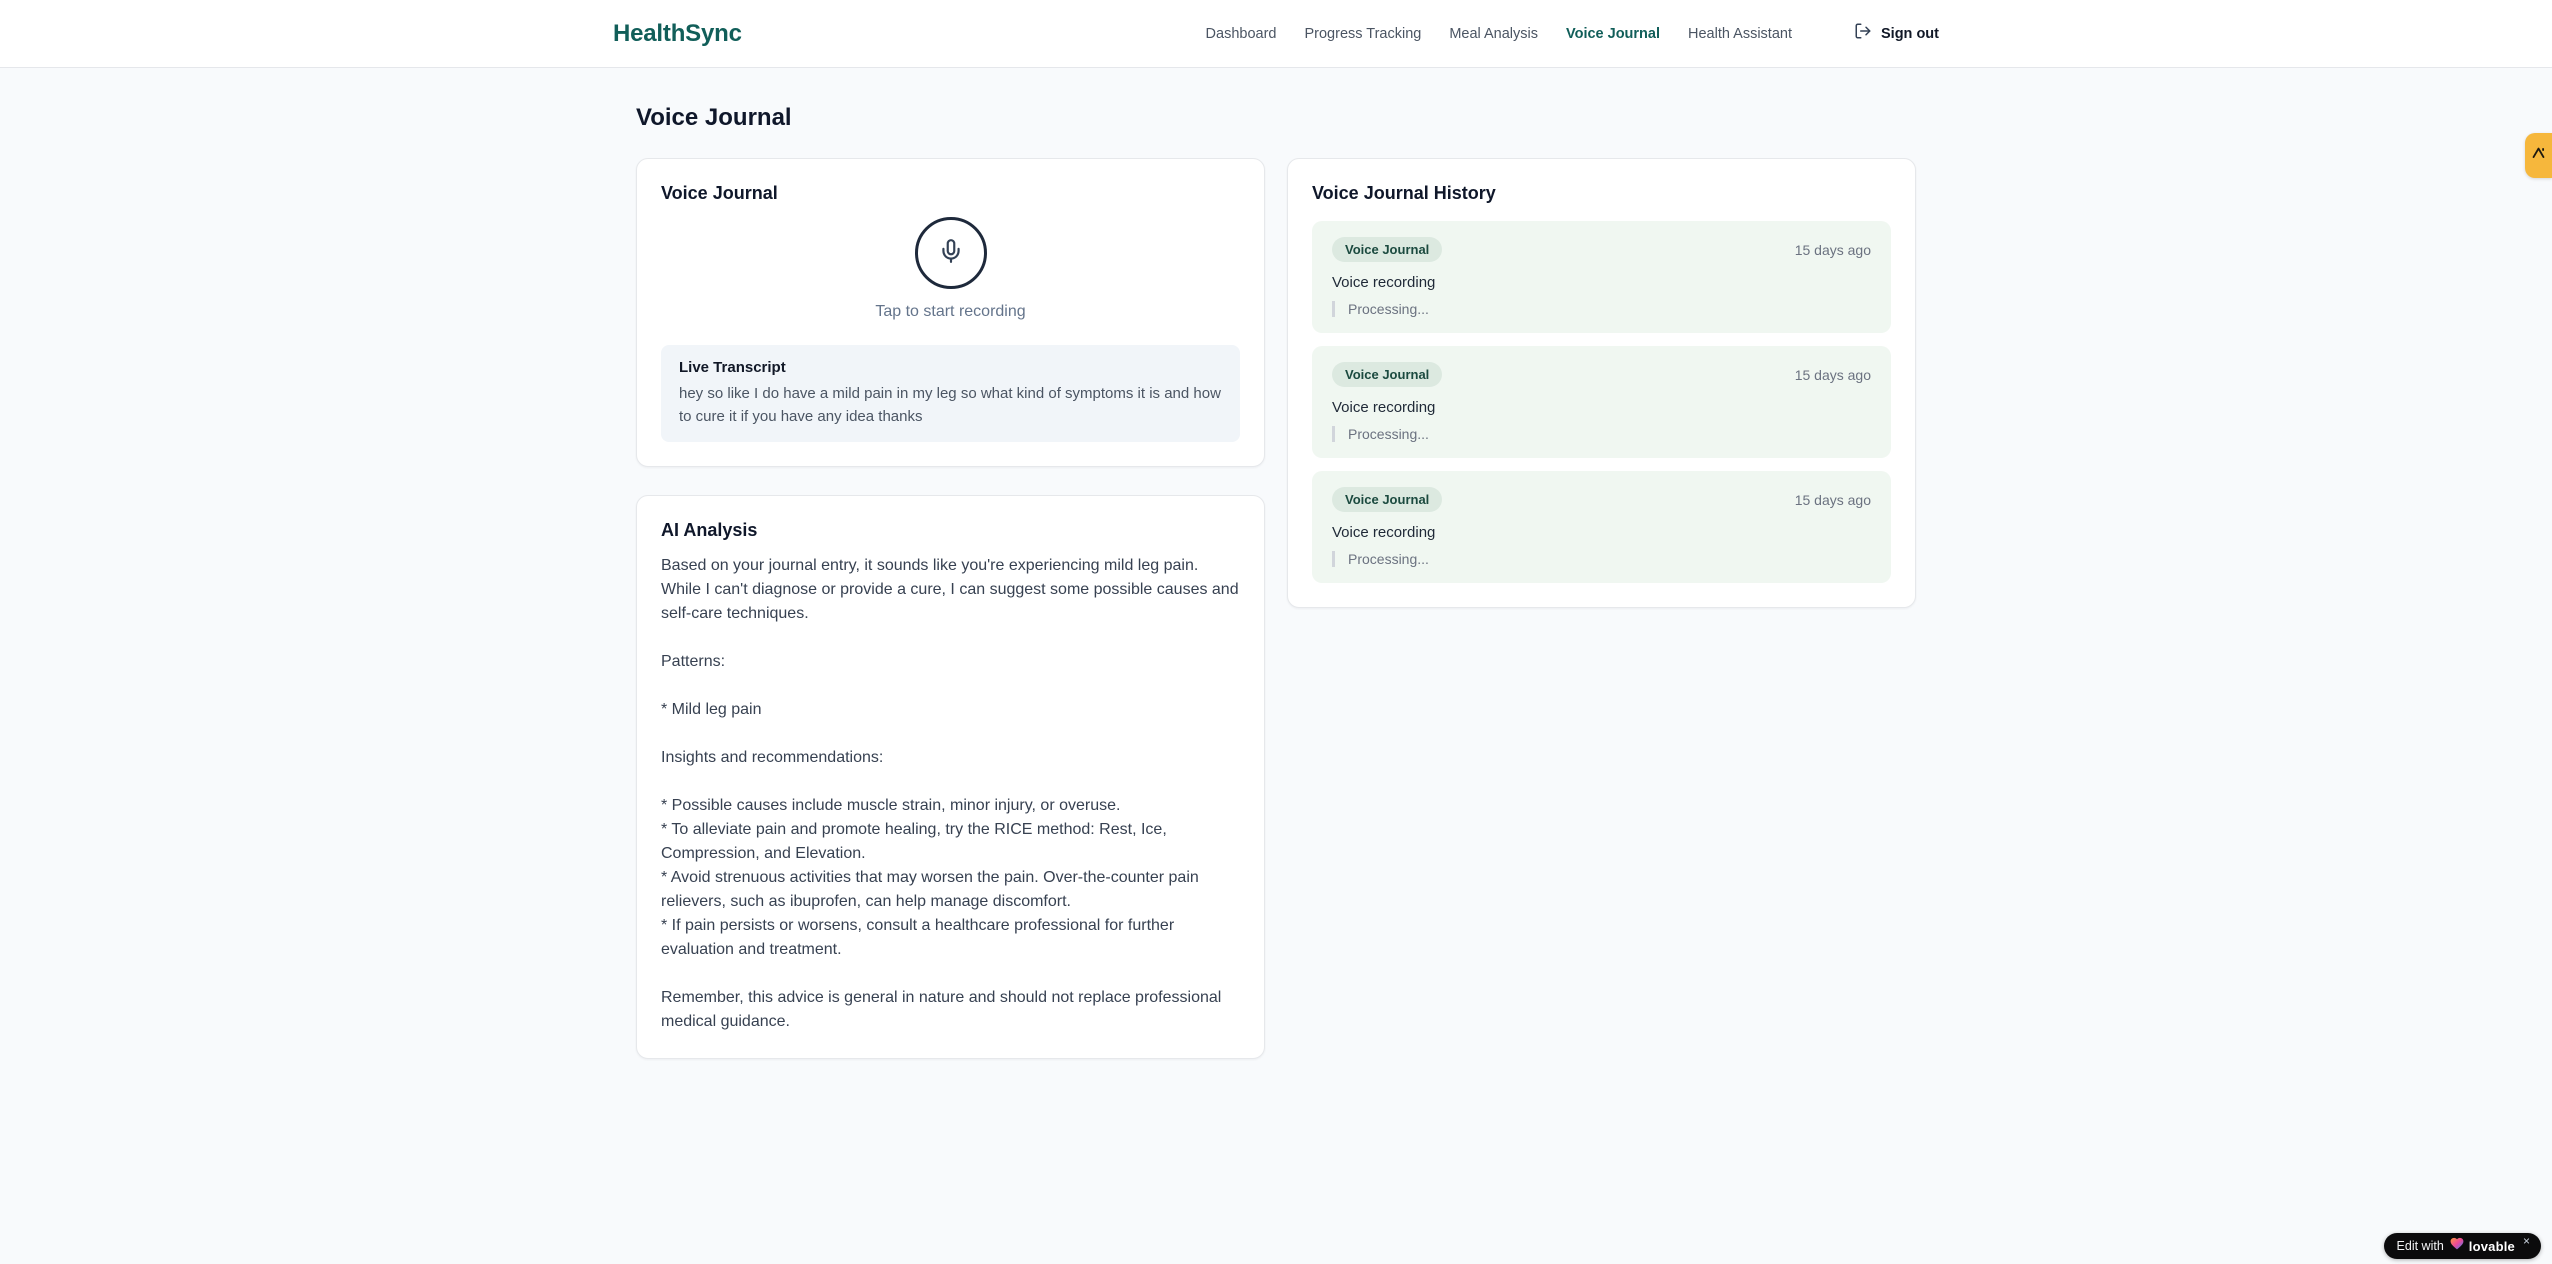 This screenshot has width=2552, height=1264. I want to click on badge-close-icon: ×, so click(2526, 1241).